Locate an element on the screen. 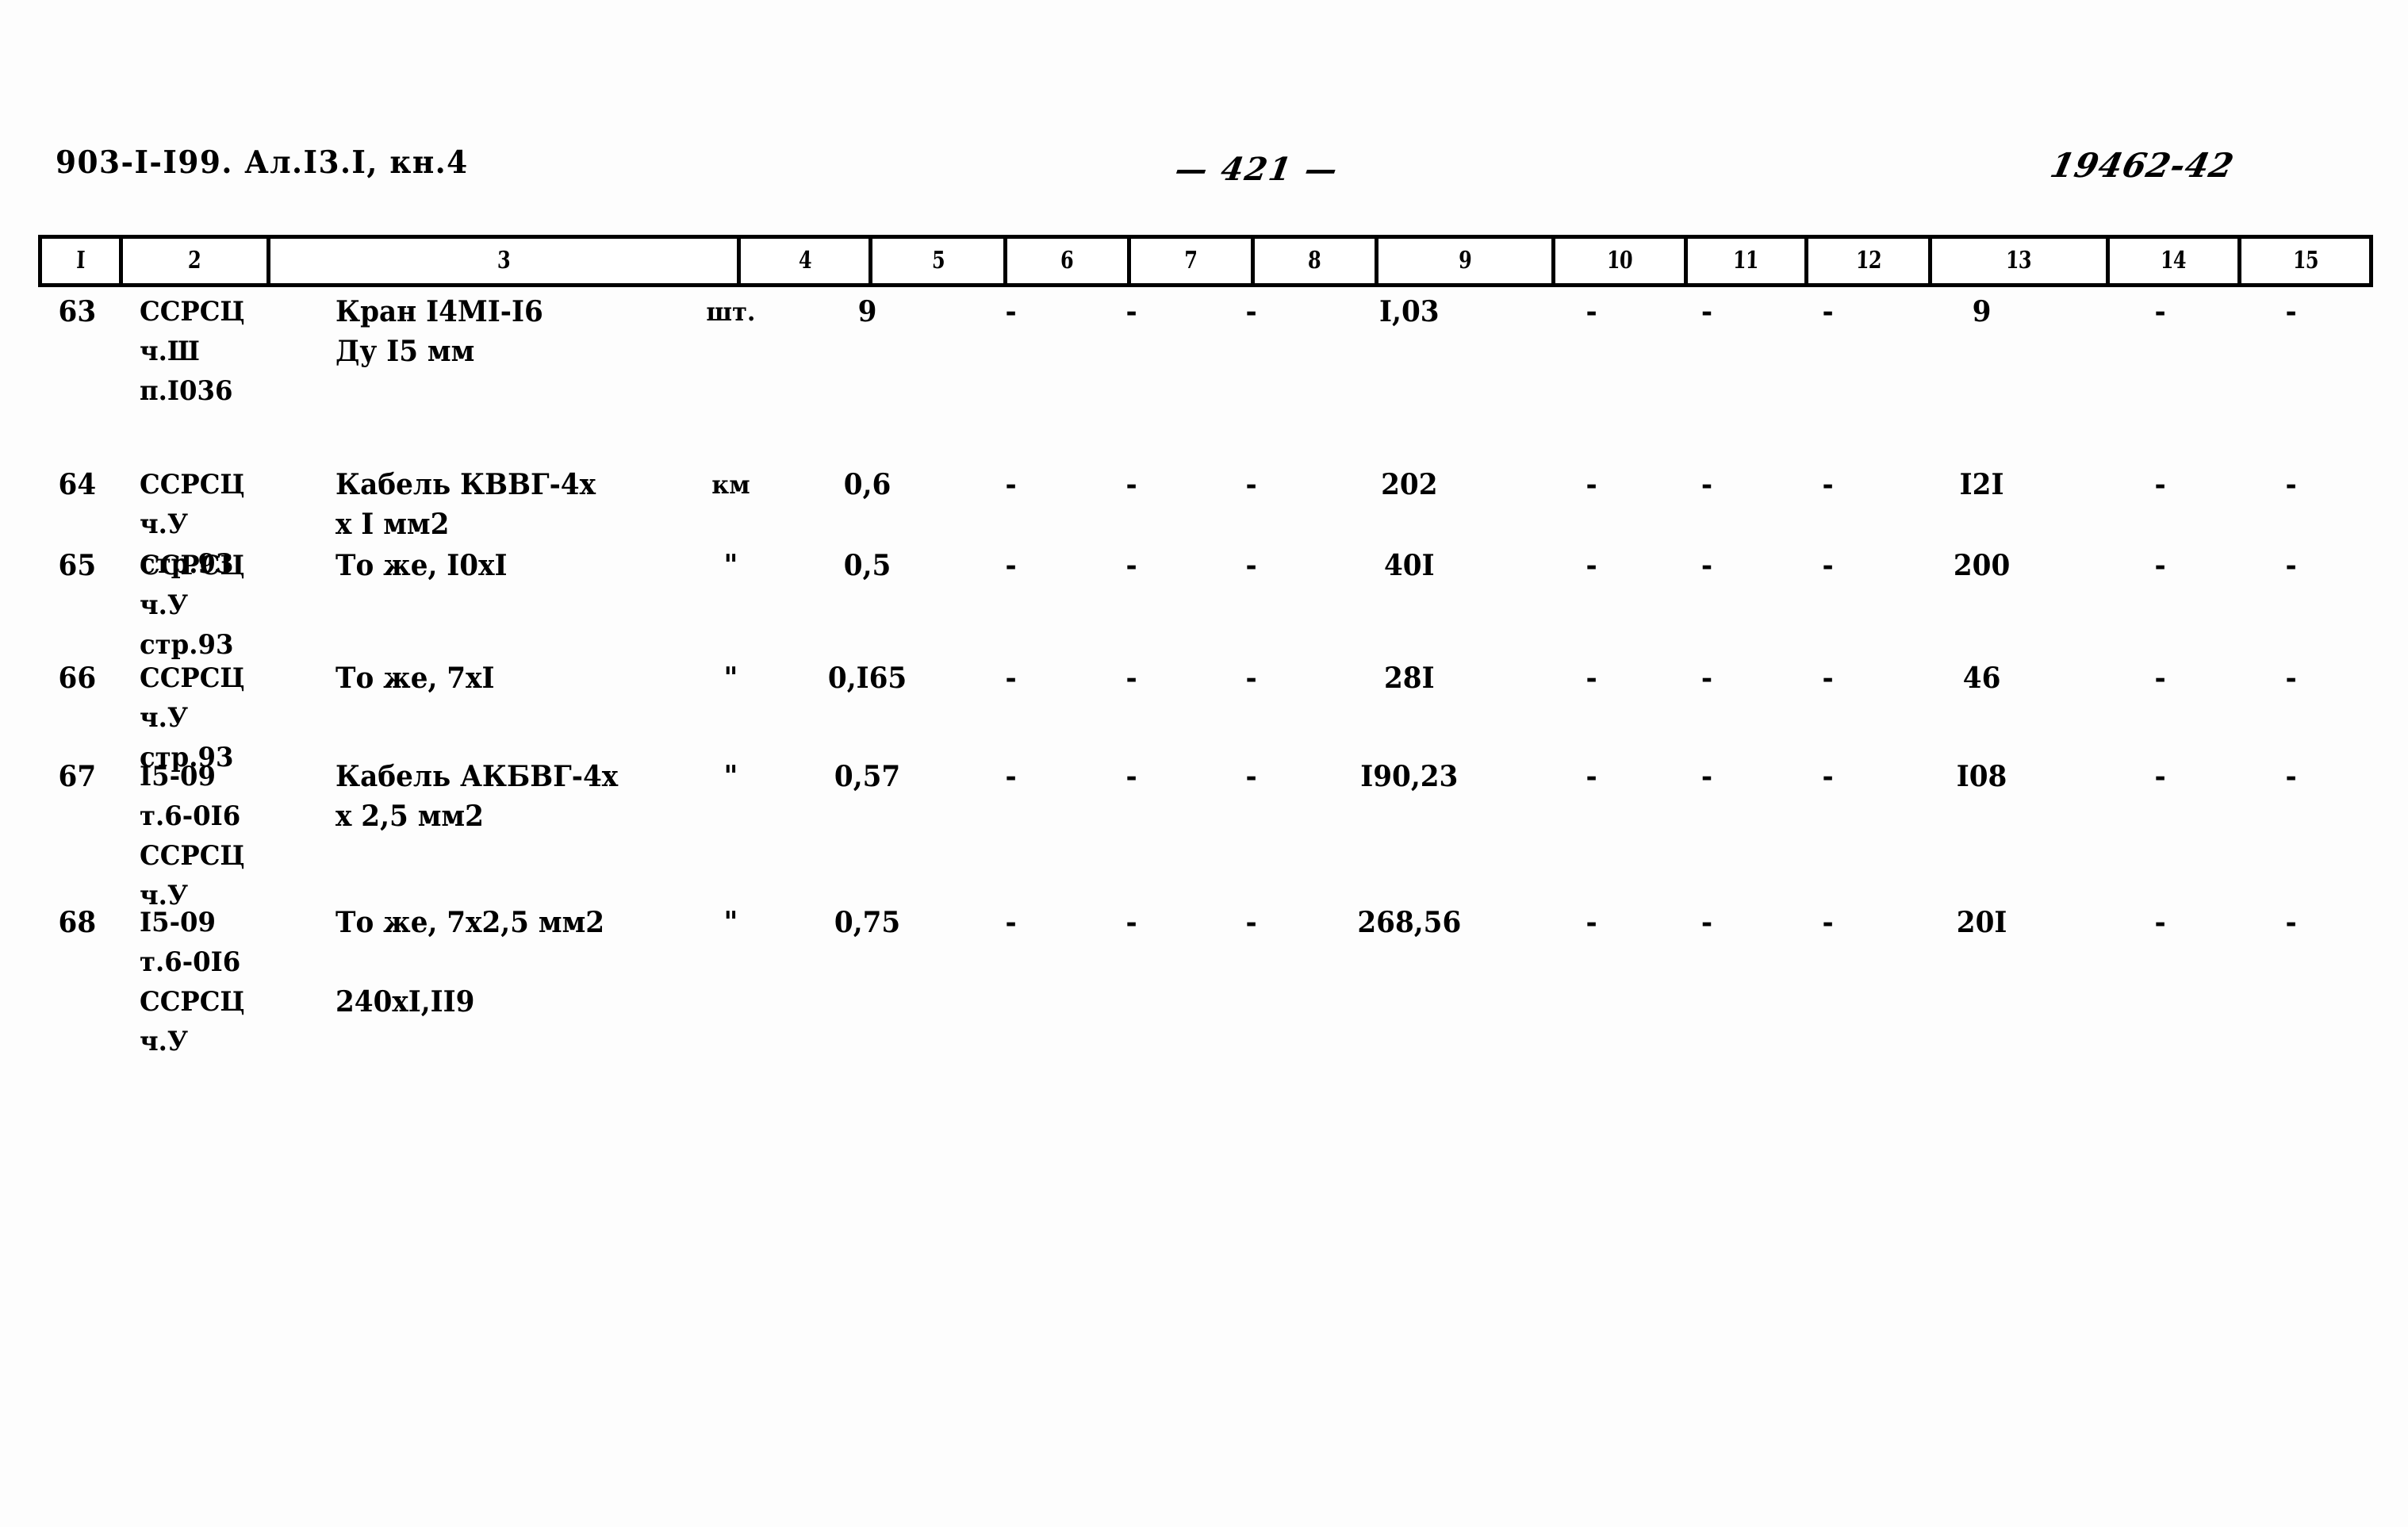  row-value-col9: I,03 is located at coordinates (1409, 311).